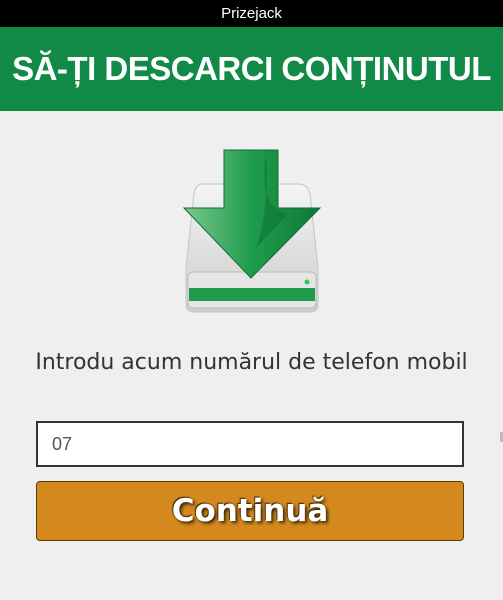 The width and height of the screenshot is (503, 600). I want to click on phone-prompt: Introdu acum numărul de telefon mobil, so click(251, 362).